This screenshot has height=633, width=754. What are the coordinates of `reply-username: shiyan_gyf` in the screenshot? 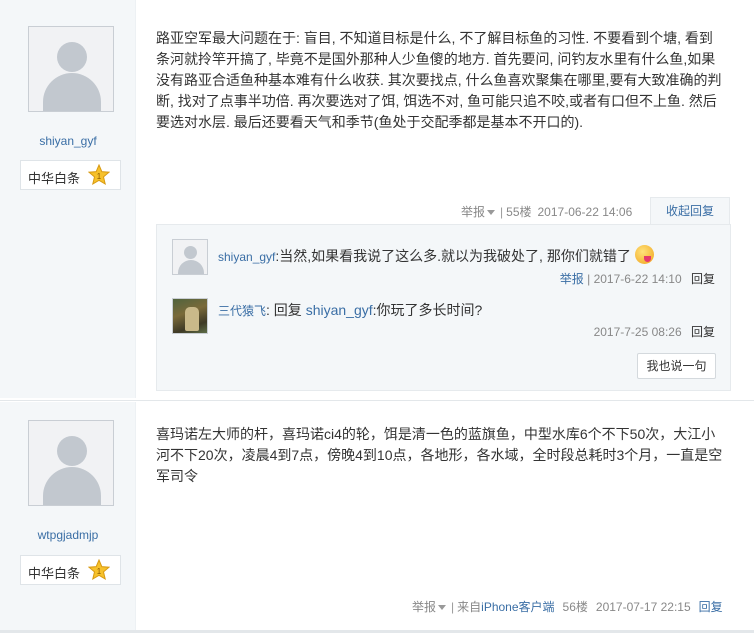 It's located at (246, 257).